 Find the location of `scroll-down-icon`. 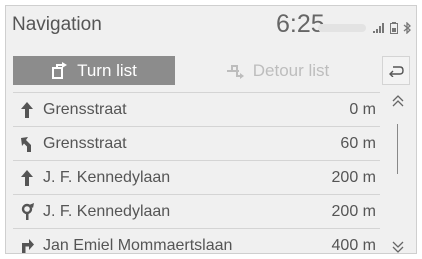

scroll-down-icon is located at coordinates (398, 247).